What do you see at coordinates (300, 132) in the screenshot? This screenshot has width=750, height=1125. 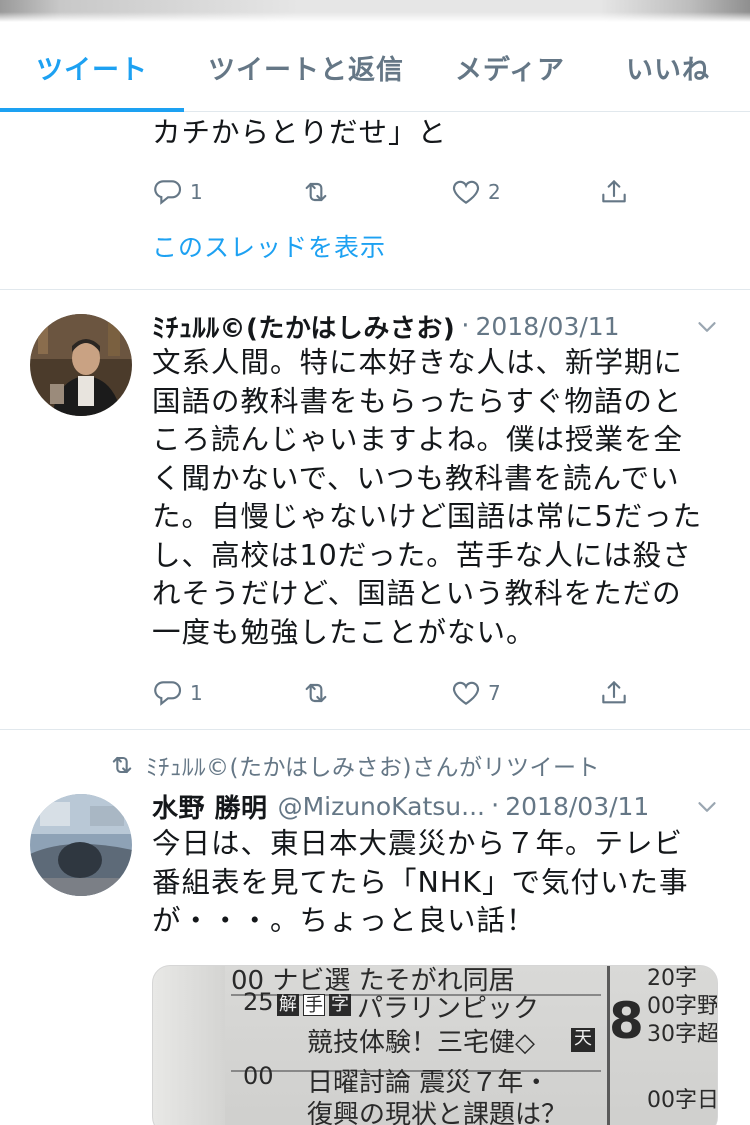 I see `tweet-text-fragment: カチからとりだせ」と` at bounding box center [300, 132].